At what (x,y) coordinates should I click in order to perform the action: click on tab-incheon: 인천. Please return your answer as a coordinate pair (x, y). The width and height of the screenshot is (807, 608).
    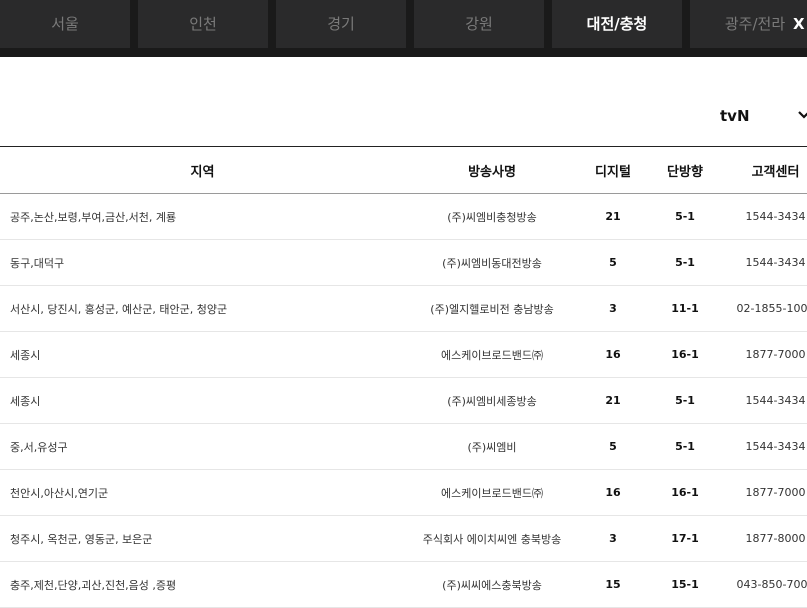
    Looking at the image, I should click on (203, 24).